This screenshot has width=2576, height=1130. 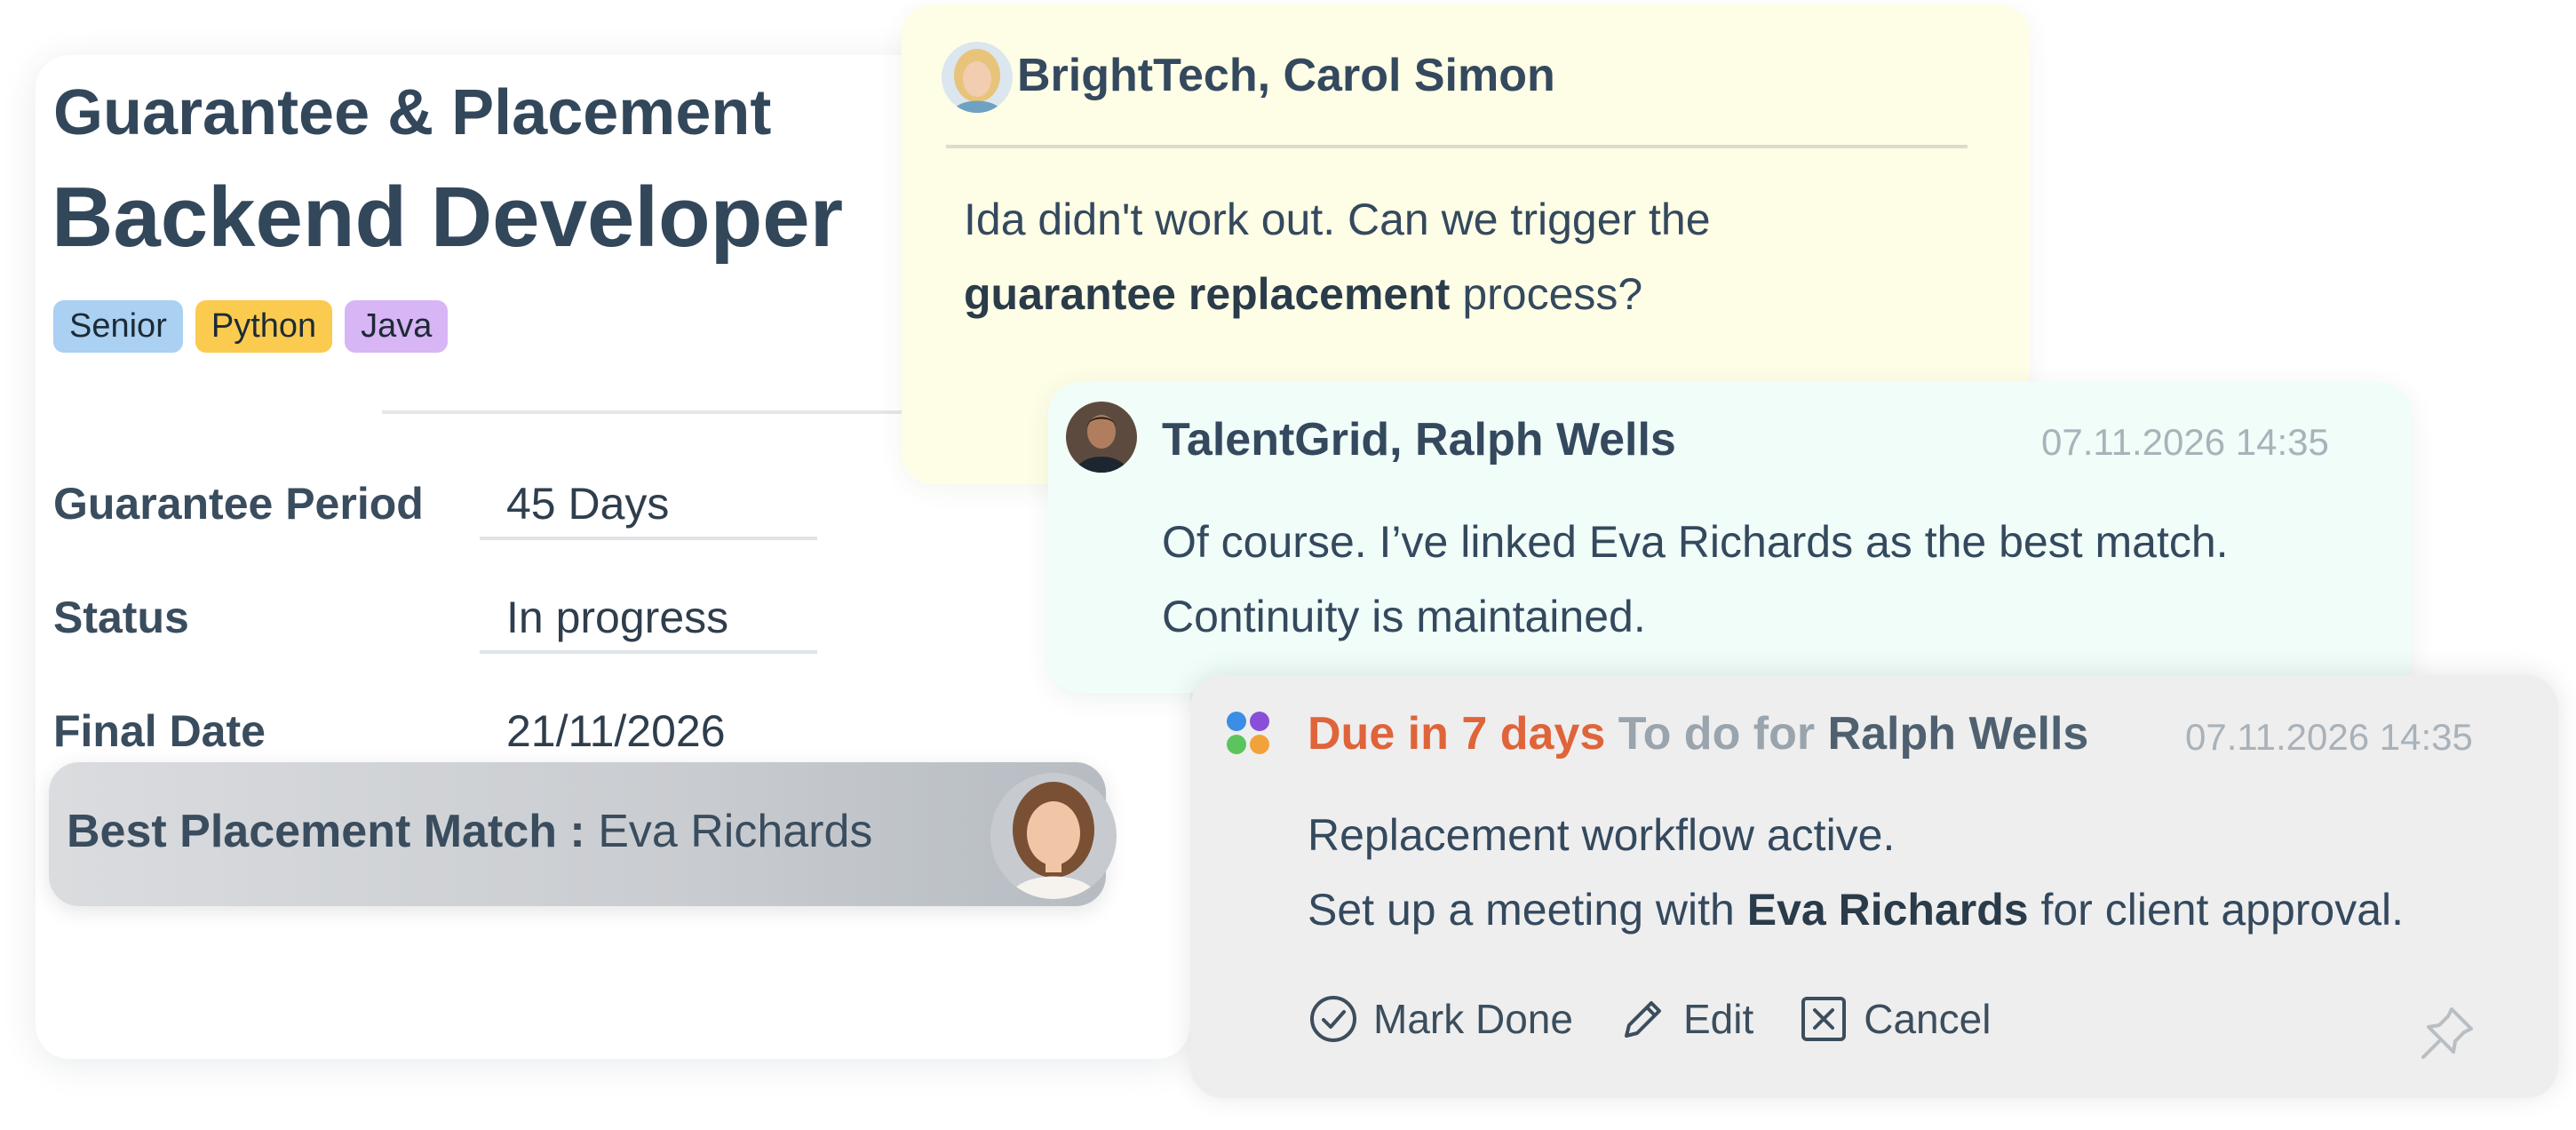 What do you see at coordinates (326, 831) in the screenshot?
I see `best-match-label: Best Placement Match :` at bounding box center [326, 831].